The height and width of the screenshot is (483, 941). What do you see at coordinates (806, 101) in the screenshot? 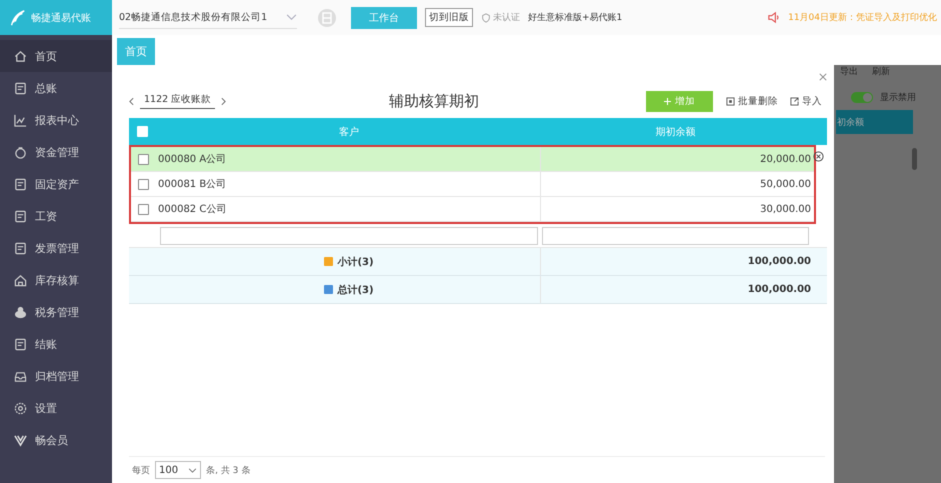
I see `import-button: 导入` at bounding box center [806, 101].